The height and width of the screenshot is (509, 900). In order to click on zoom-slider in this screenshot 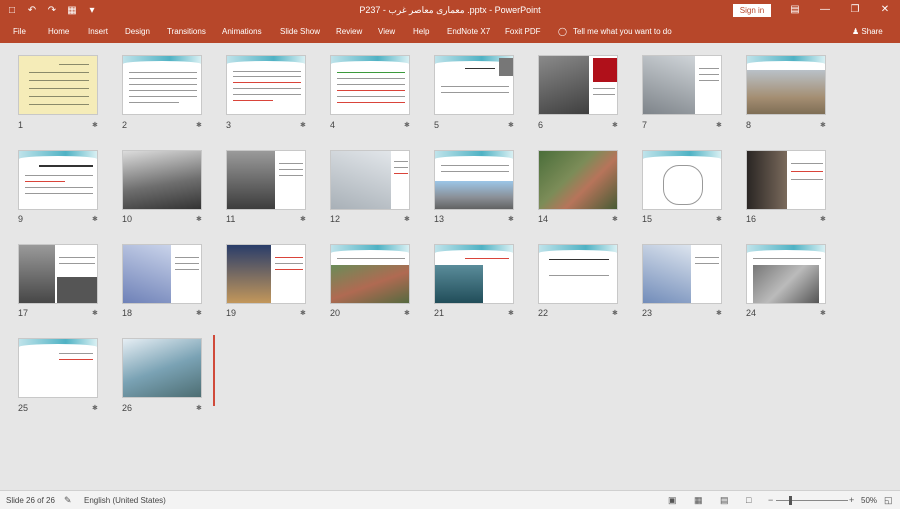, I will do `click(812, 500)`.